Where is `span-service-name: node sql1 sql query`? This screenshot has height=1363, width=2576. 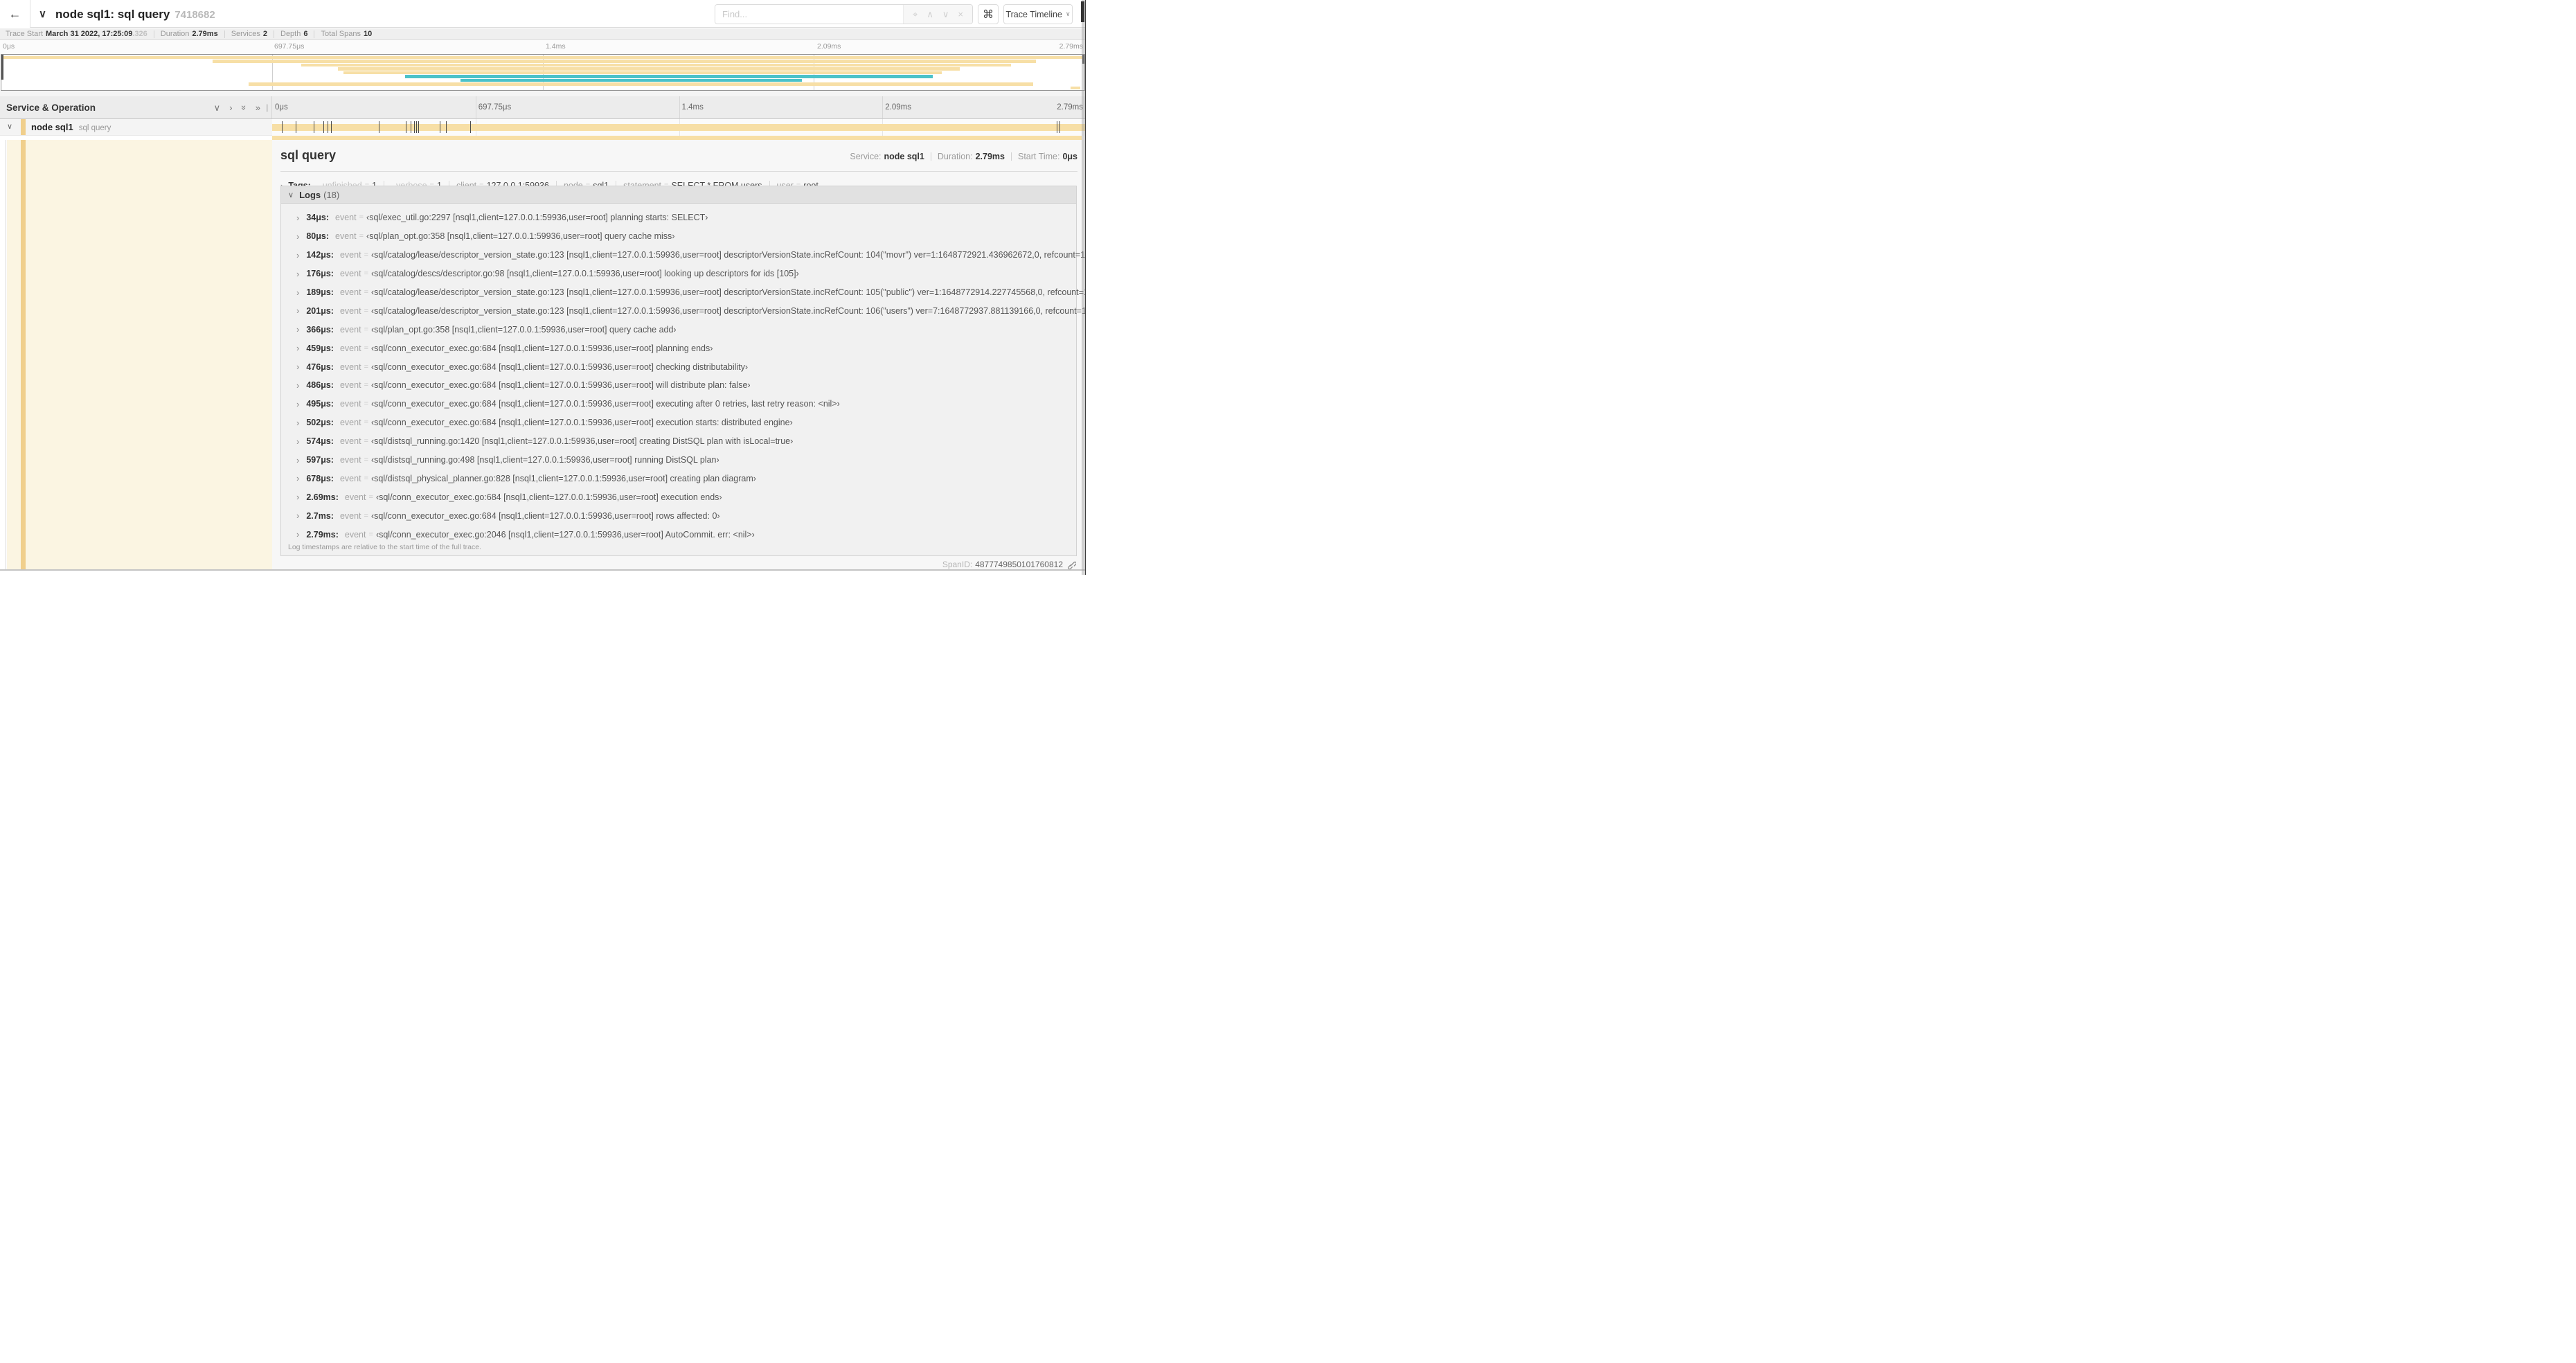 span-service-name: node sql1 sql query is located at coordinates (71, 127).